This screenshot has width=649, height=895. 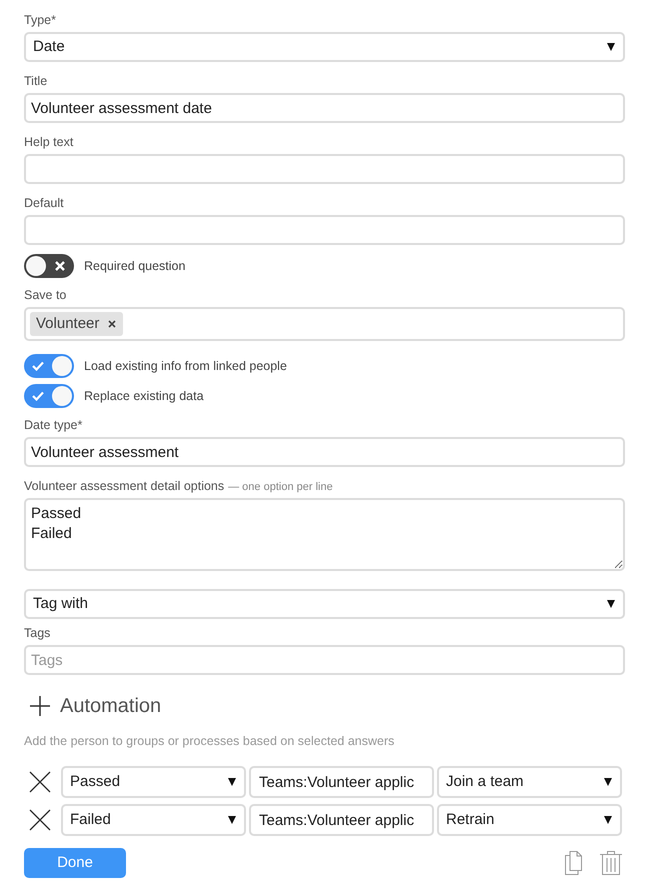 I want to click on add-automation-button: Automation, so click(x=93, y=706).